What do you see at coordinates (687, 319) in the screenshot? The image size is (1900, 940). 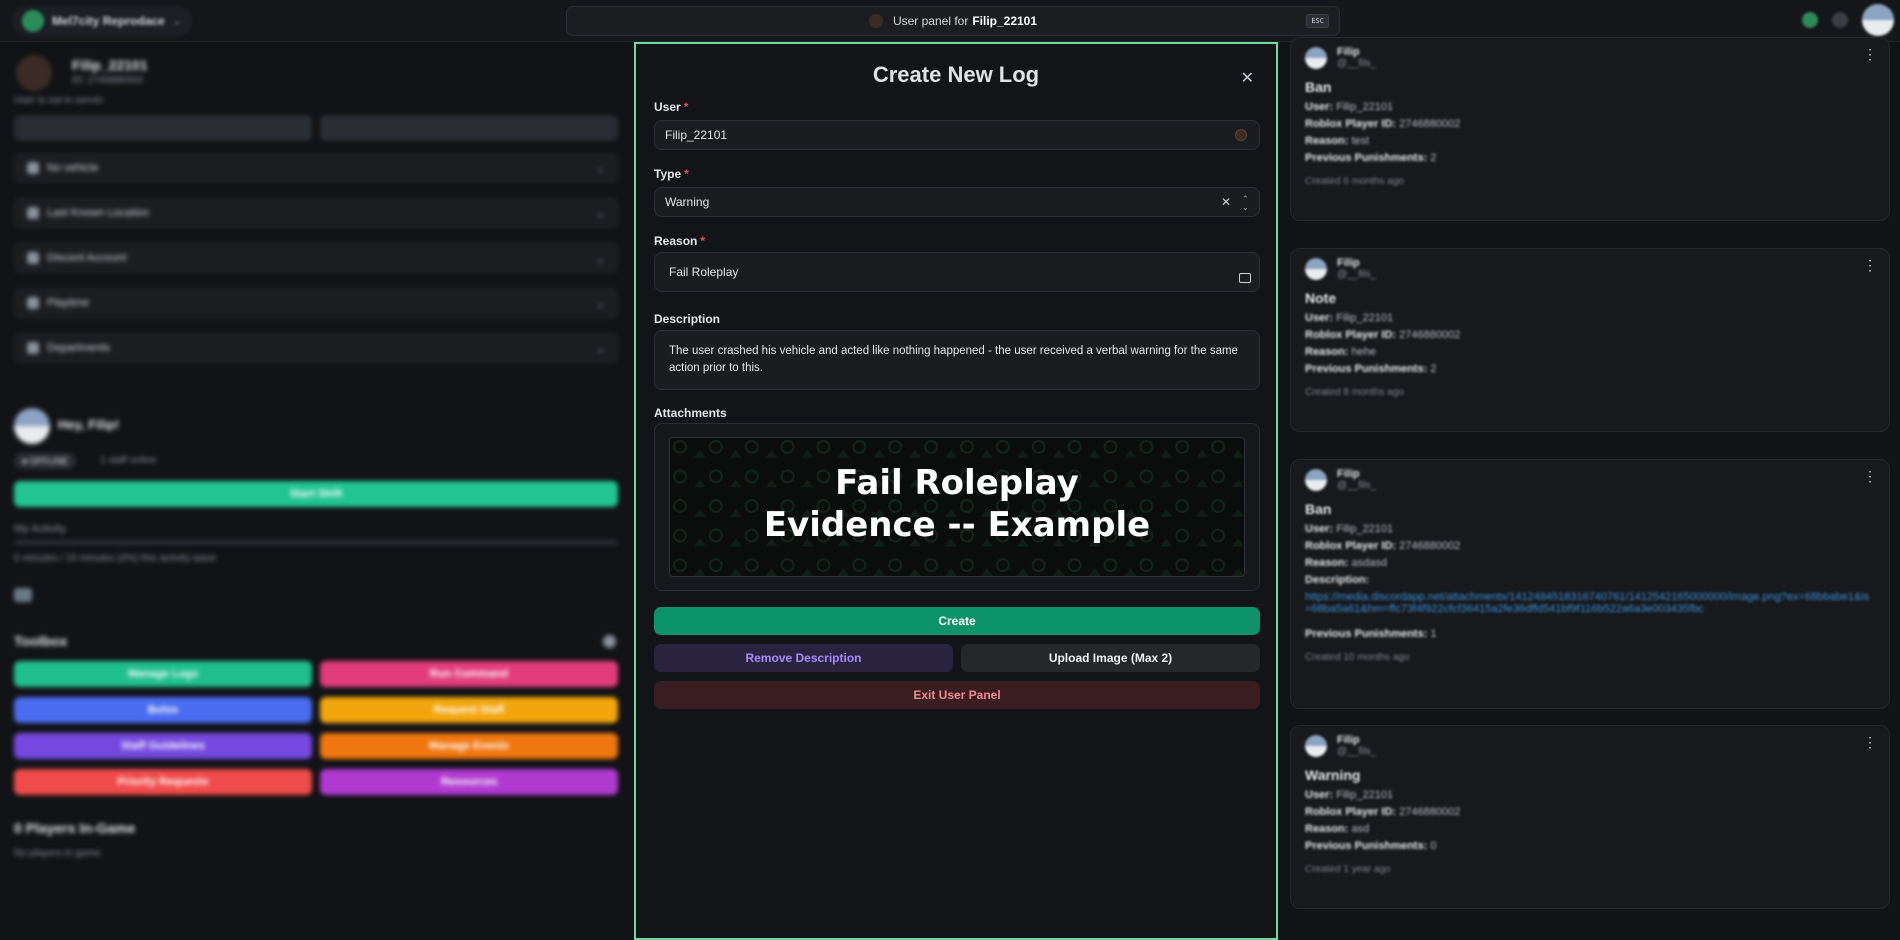 I see `description-label: Description` at bounding box center [687, 319].